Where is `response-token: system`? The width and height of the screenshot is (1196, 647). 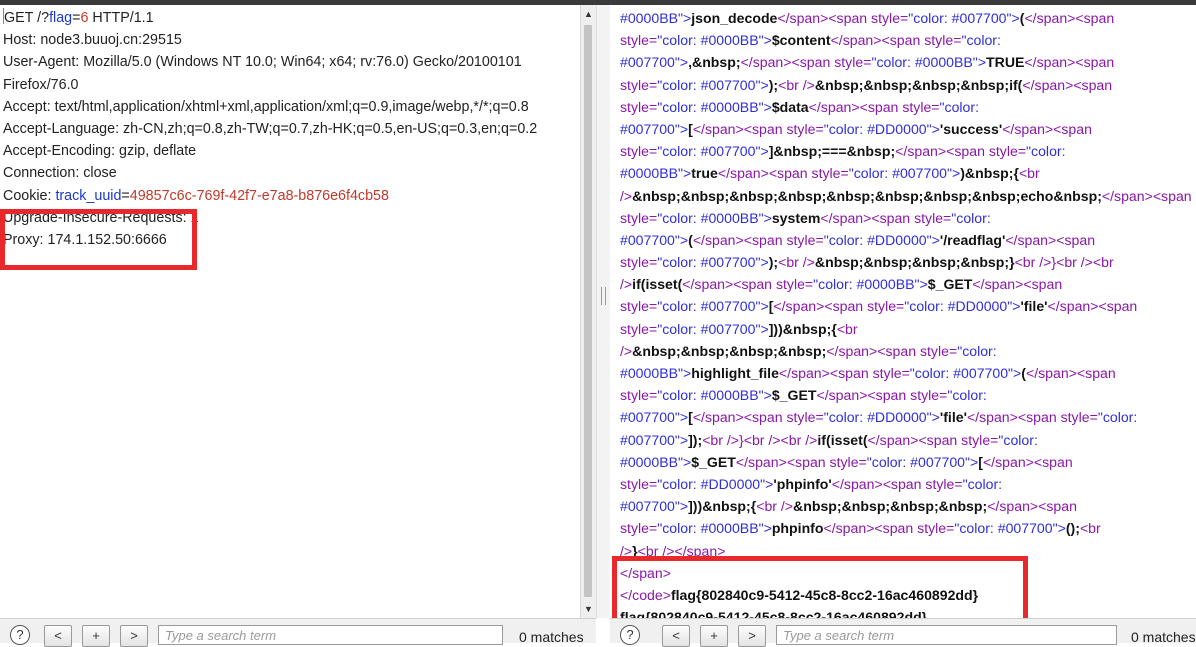 response-token: system is located at coordinates (796, 217).